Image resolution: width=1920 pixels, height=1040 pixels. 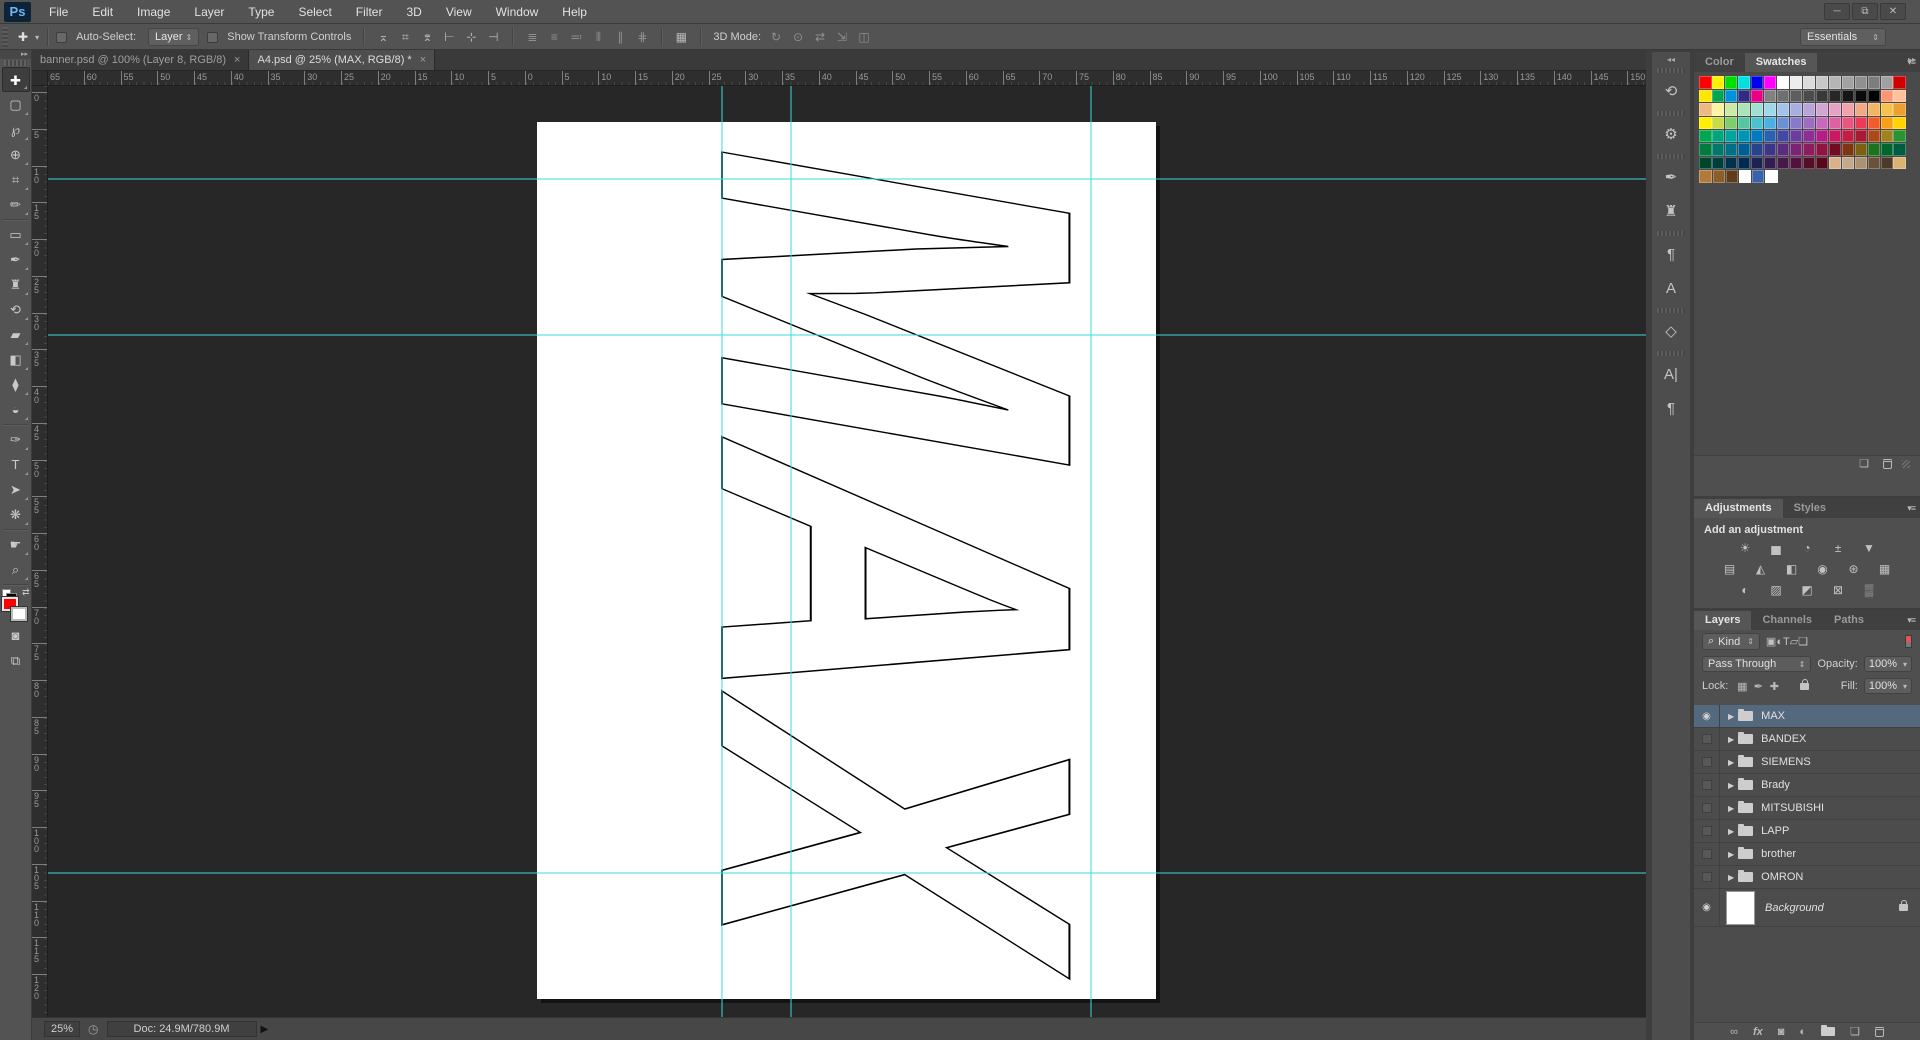 I want to click on history-panel-icon: ⟲, so click(x=1671, y=92).